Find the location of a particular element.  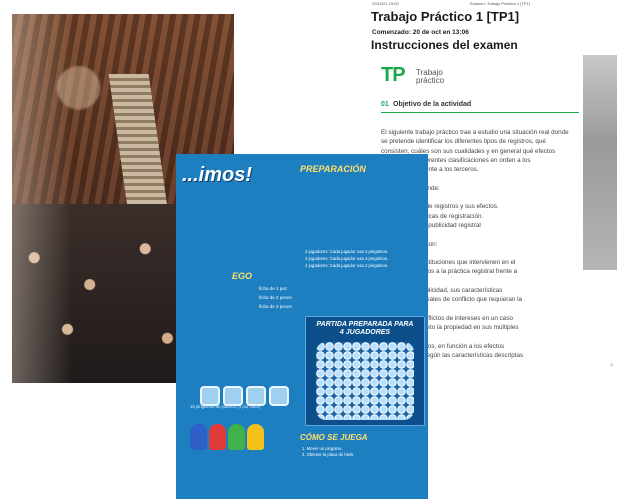

penguin-pieces is located at coordinates (228, 439).